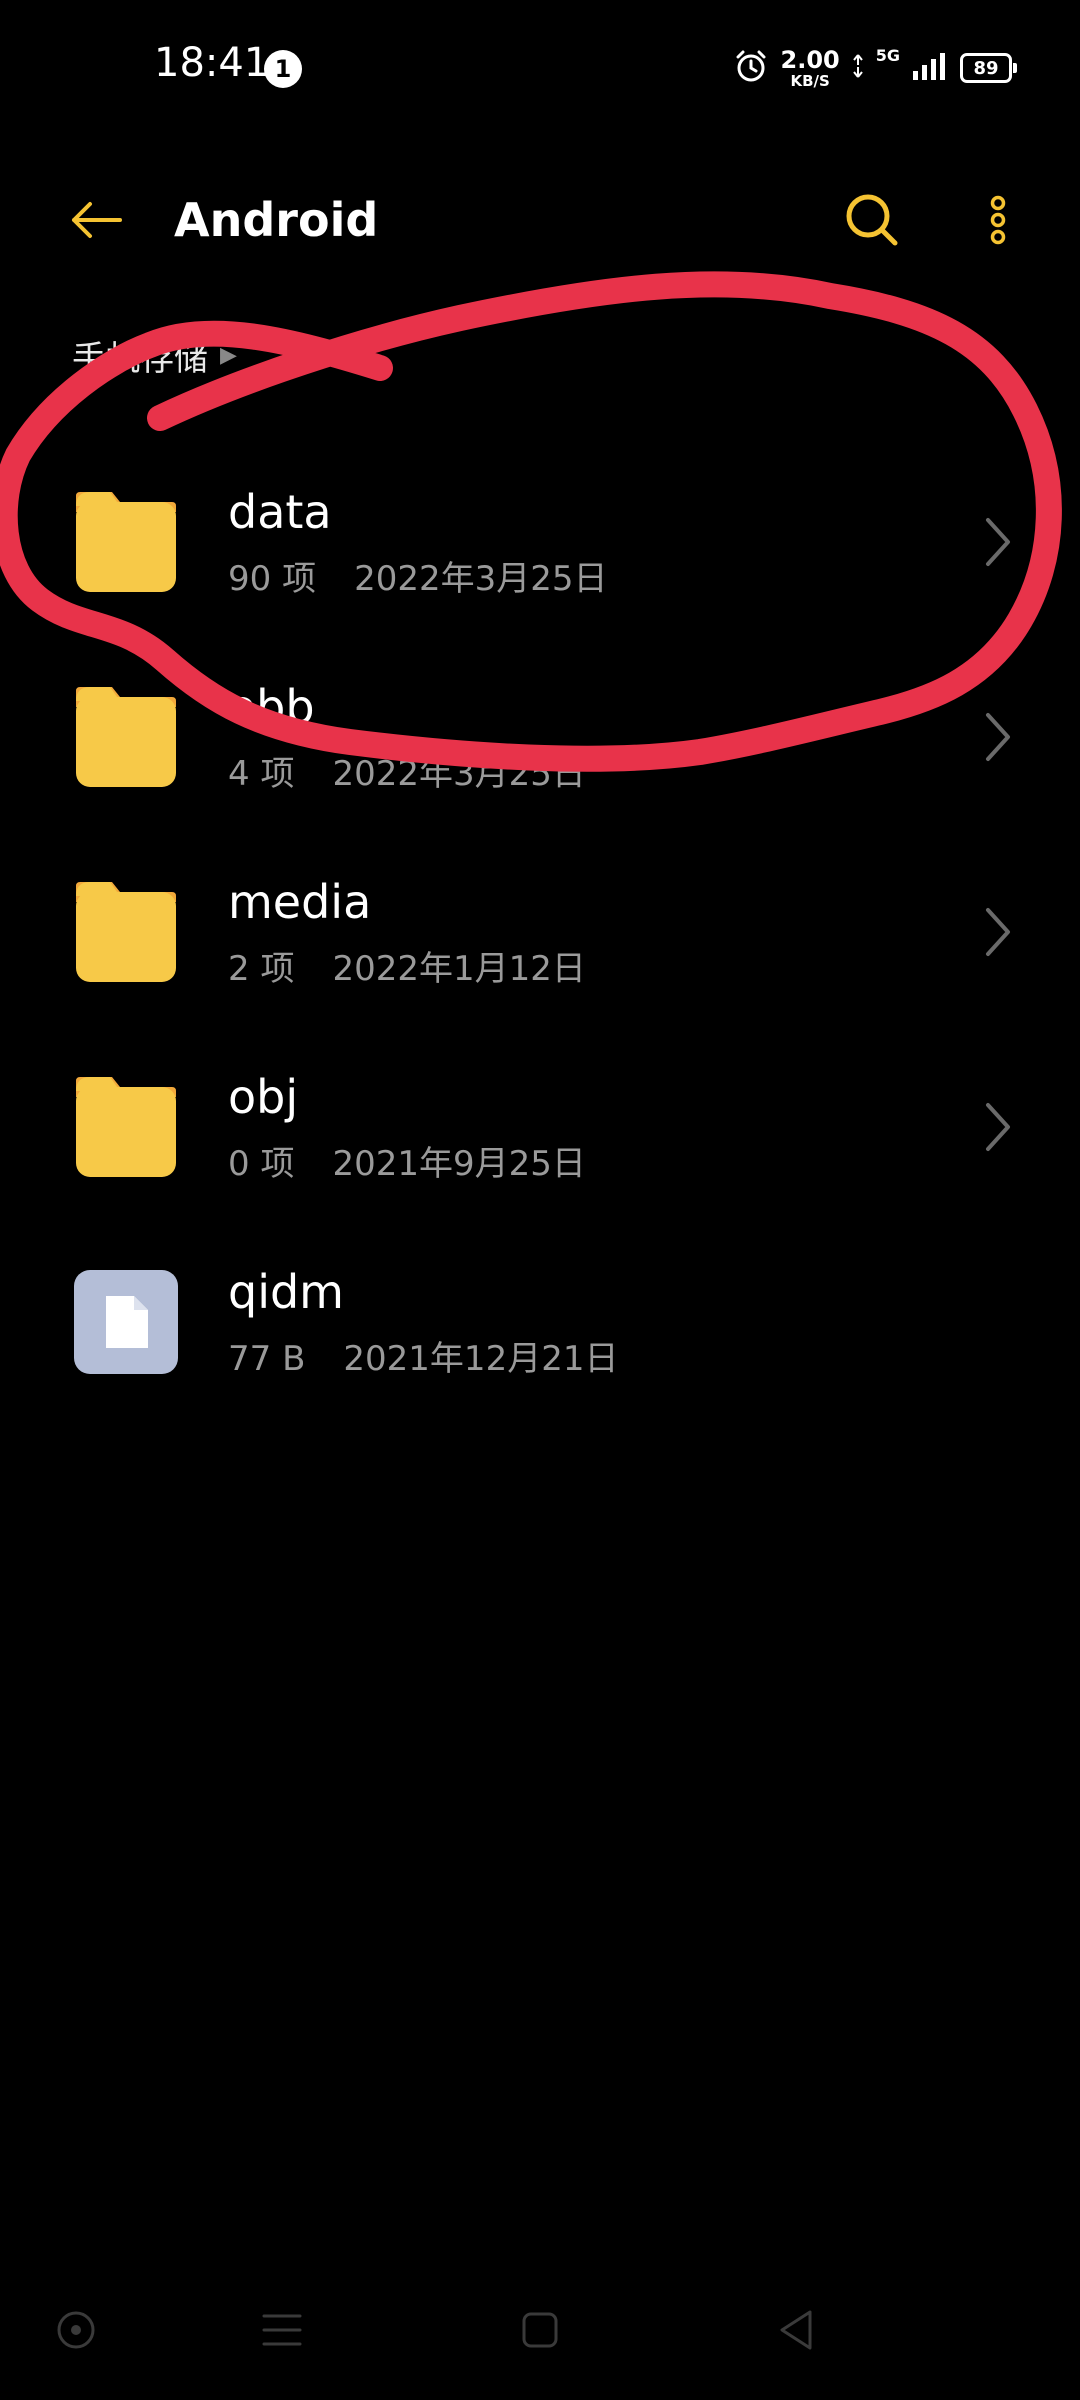  I want to click on home-square-icon, so click(540, 2330).